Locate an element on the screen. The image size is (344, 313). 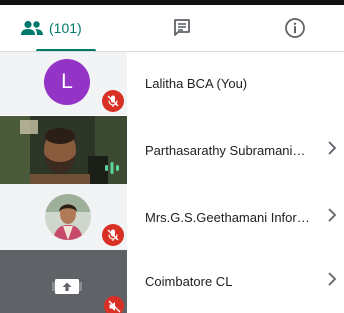
tab-info is located at coordinates (294, 27).